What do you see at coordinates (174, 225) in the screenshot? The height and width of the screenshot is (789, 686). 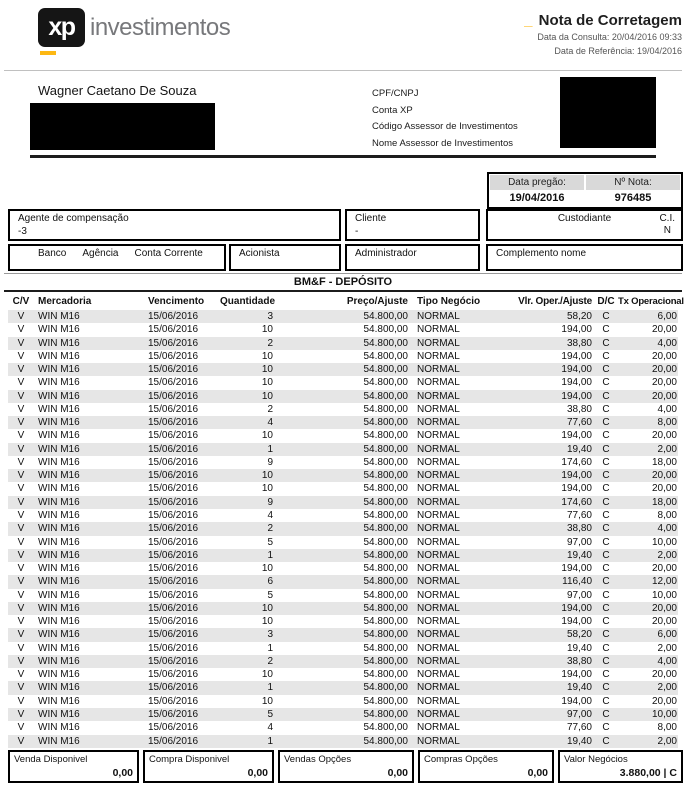 I see `agente-compensacao-box: Agente de compensação -3` at bounding box center [174, 225].